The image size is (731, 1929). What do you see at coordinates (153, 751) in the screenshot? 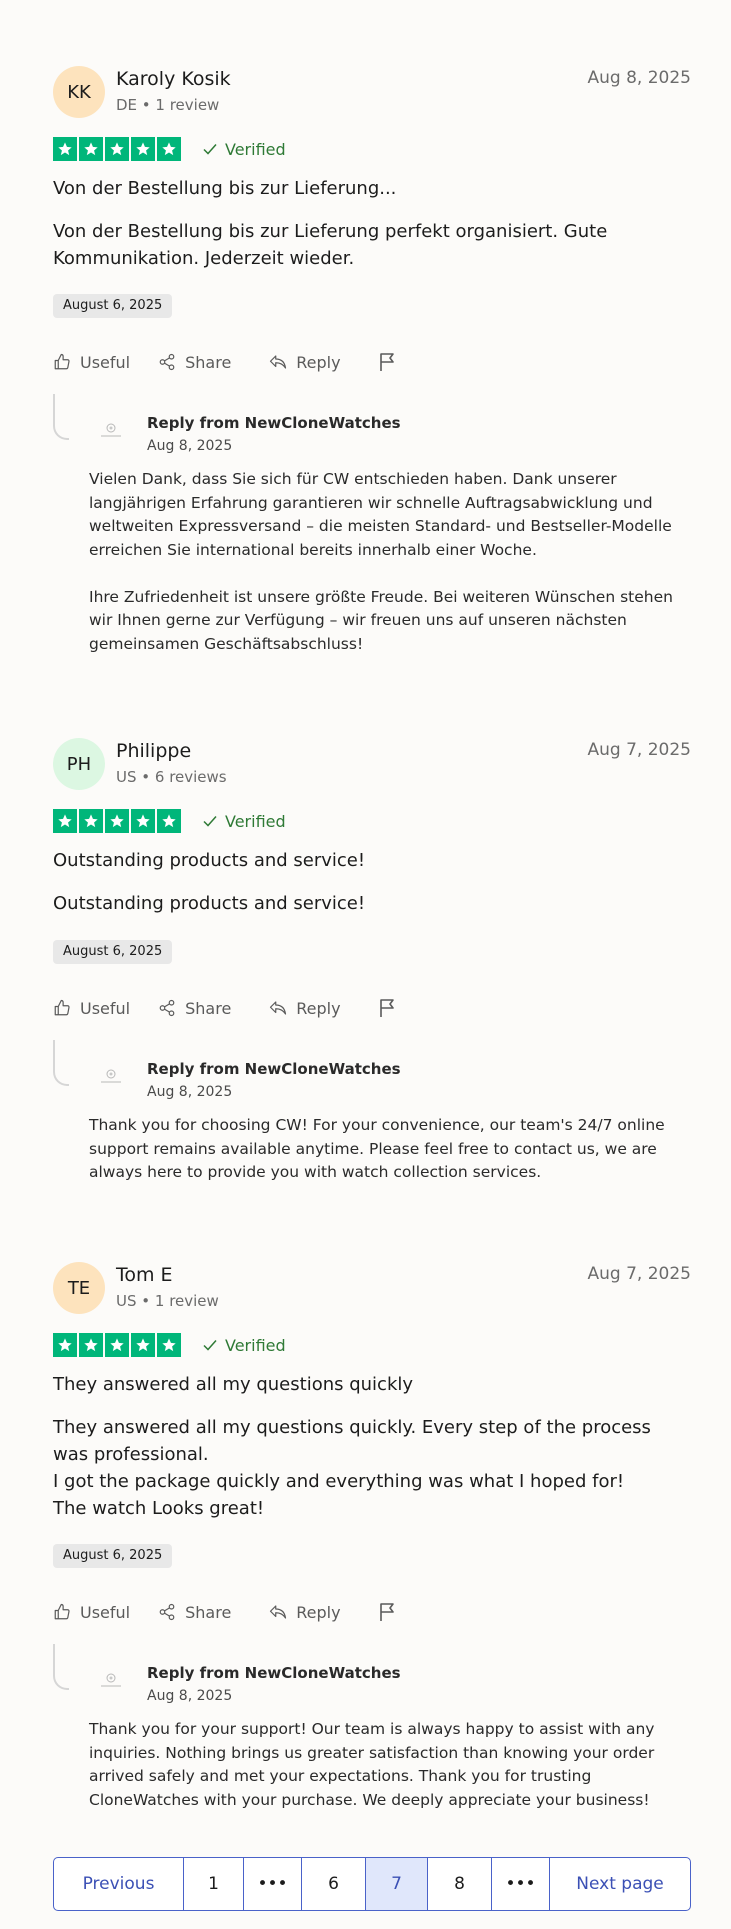
I see `reviewer-name: Philippe` at bounding box center [153, 751].